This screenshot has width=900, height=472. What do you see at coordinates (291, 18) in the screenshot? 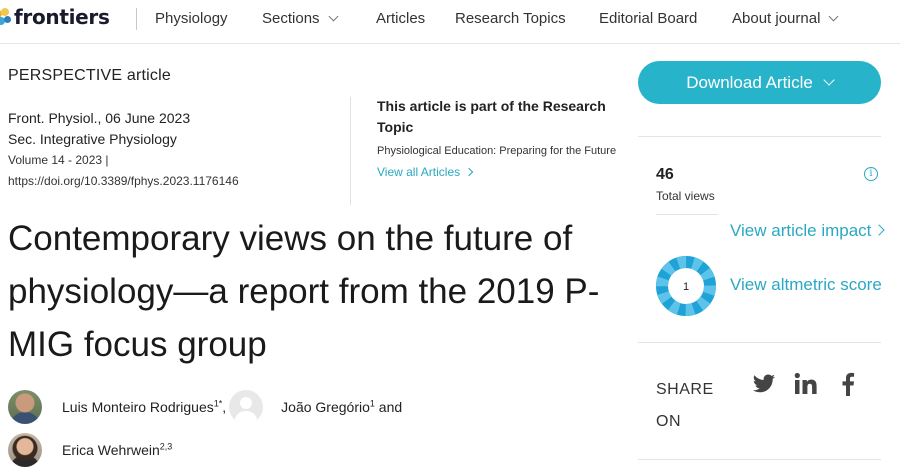
I see `nav-sections-label: Sections` at bounding box center [291, 18].